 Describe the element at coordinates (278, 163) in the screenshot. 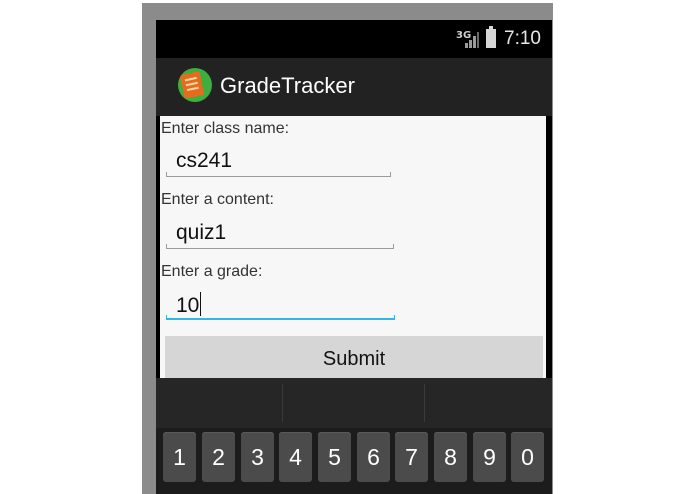

I see `class-name-input: cs241` at that location.